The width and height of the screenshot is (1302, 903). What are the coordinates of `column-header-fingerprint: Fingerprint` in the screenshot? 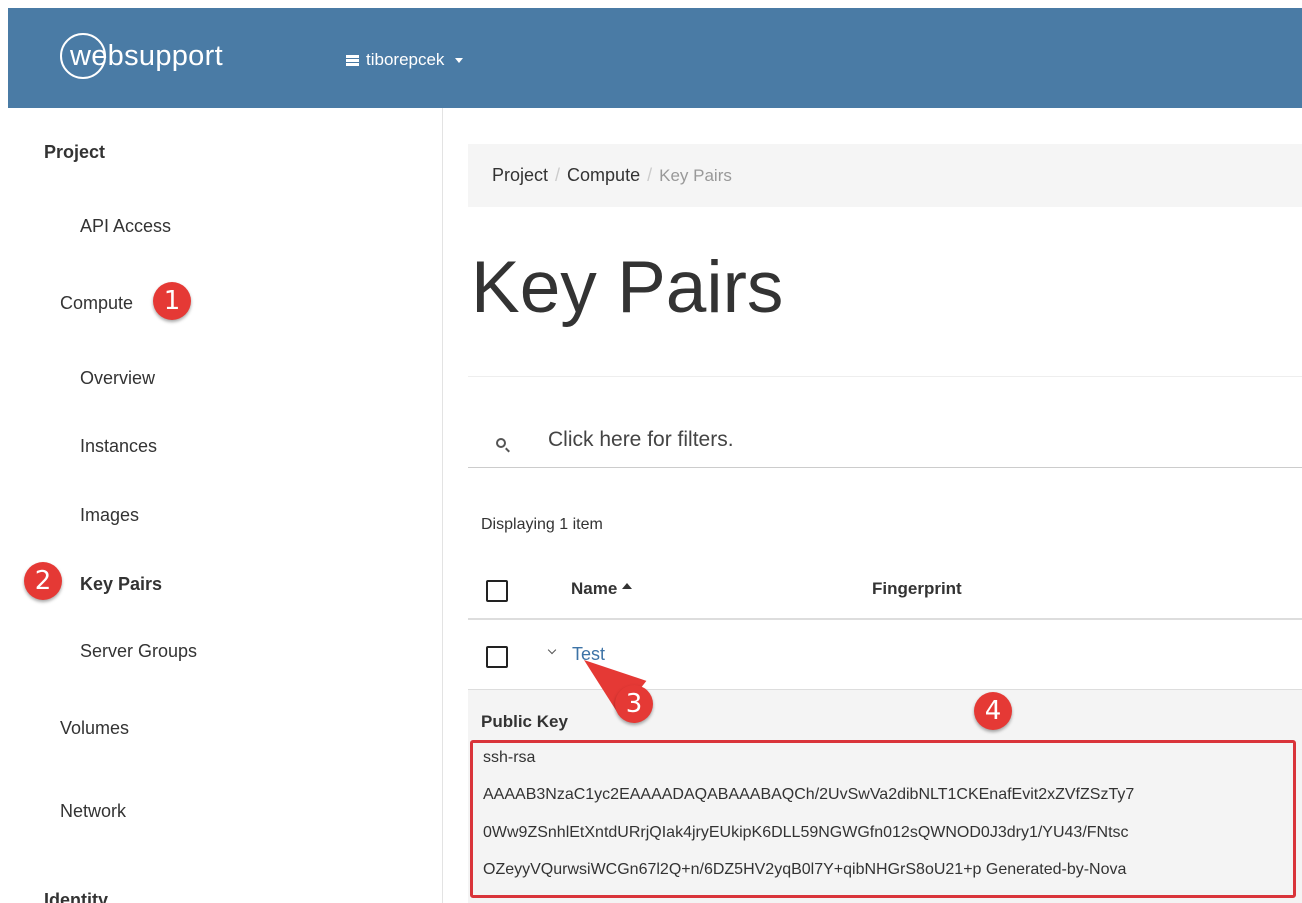 It's located at (917, 588).